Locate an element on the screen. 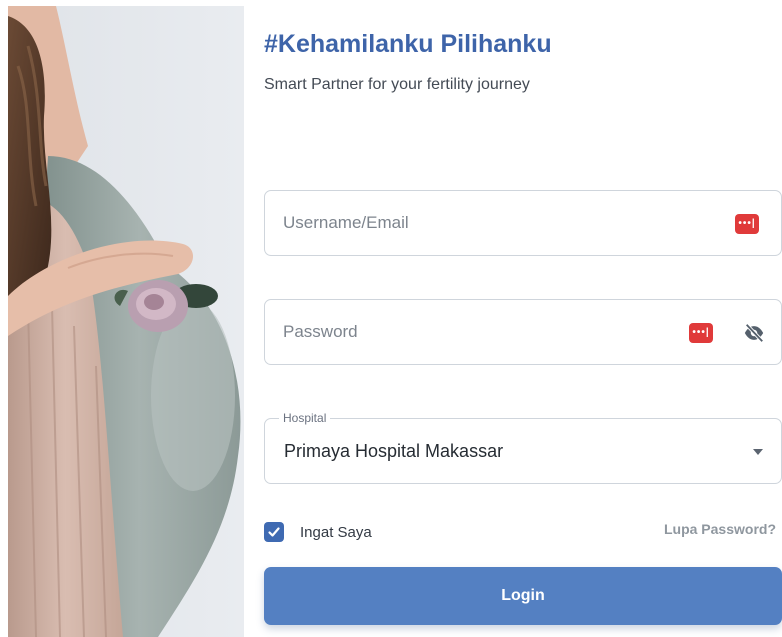  brand-subtitle: Smart Partner for your fertility journey is located at coordinates (397, 84).